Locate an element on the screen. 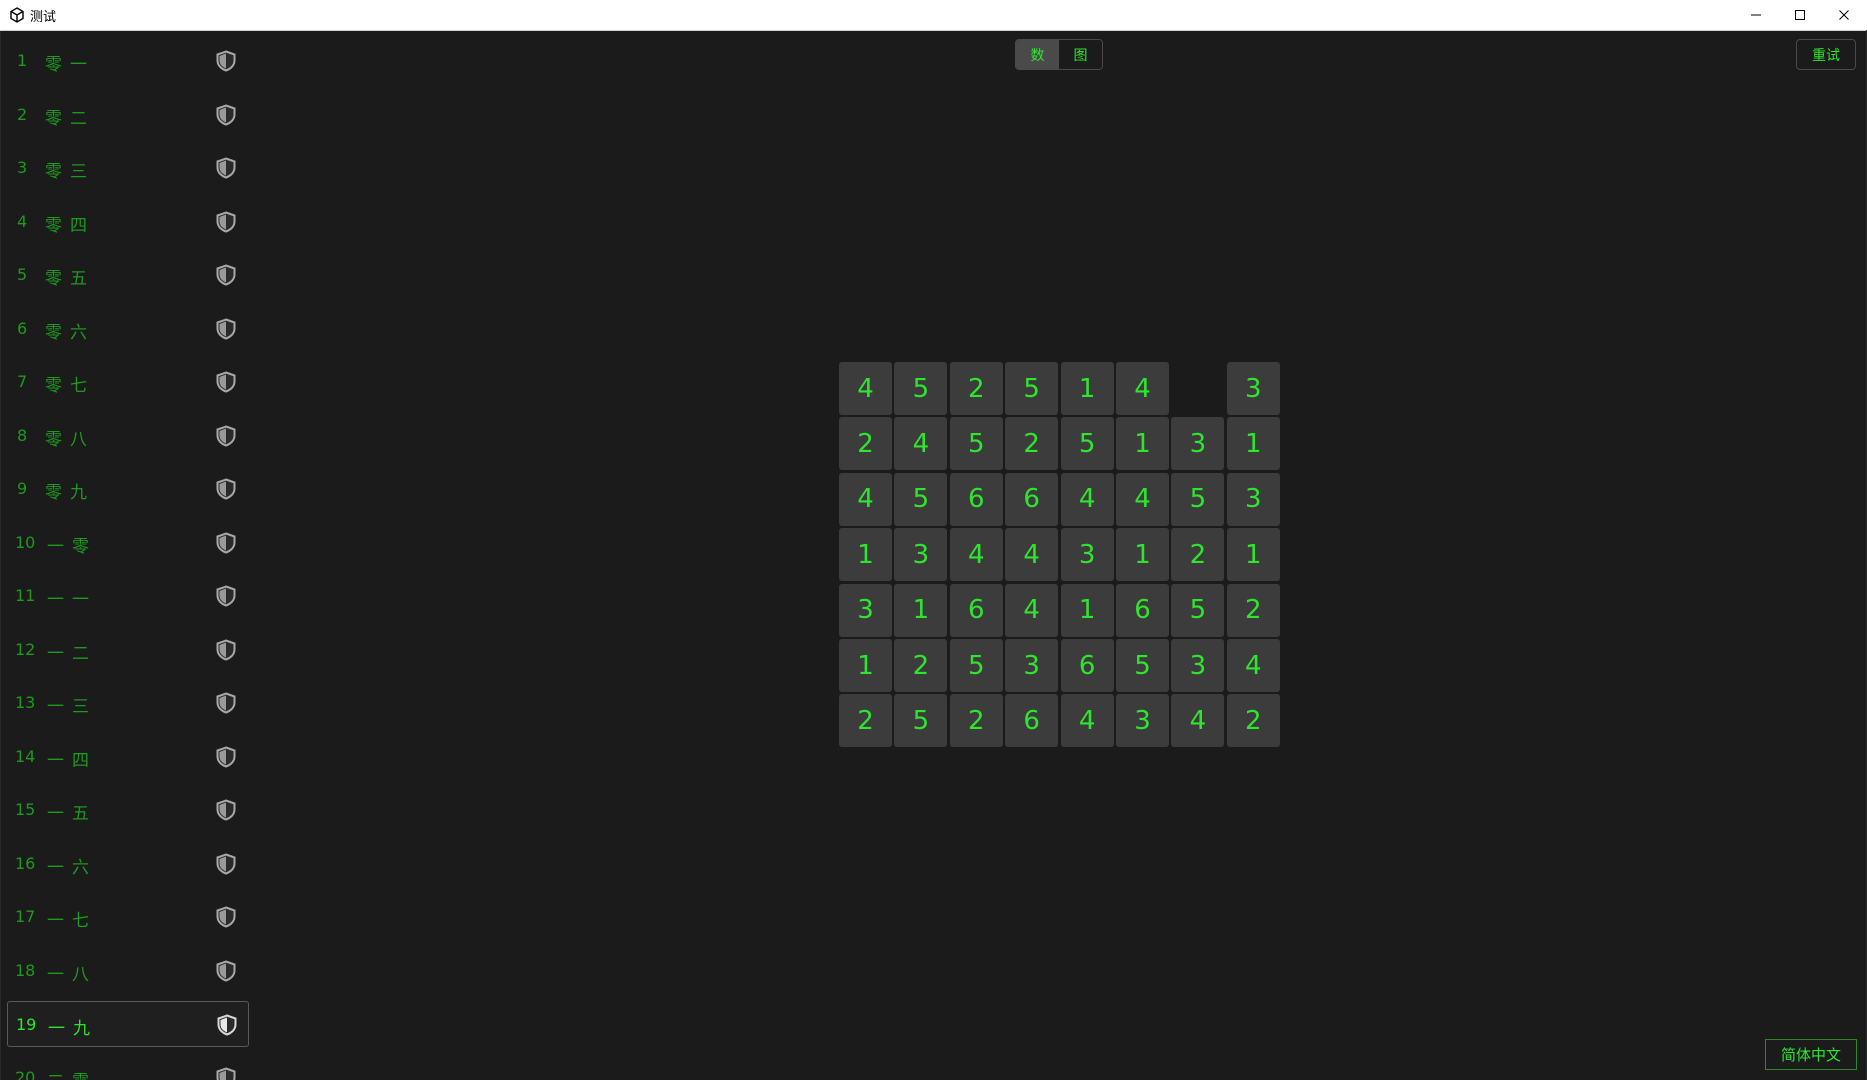 Image resolution: width=1867 pixels, height=1080 pixels. level-item: 18 一八 is located at coordinates (128, 971).